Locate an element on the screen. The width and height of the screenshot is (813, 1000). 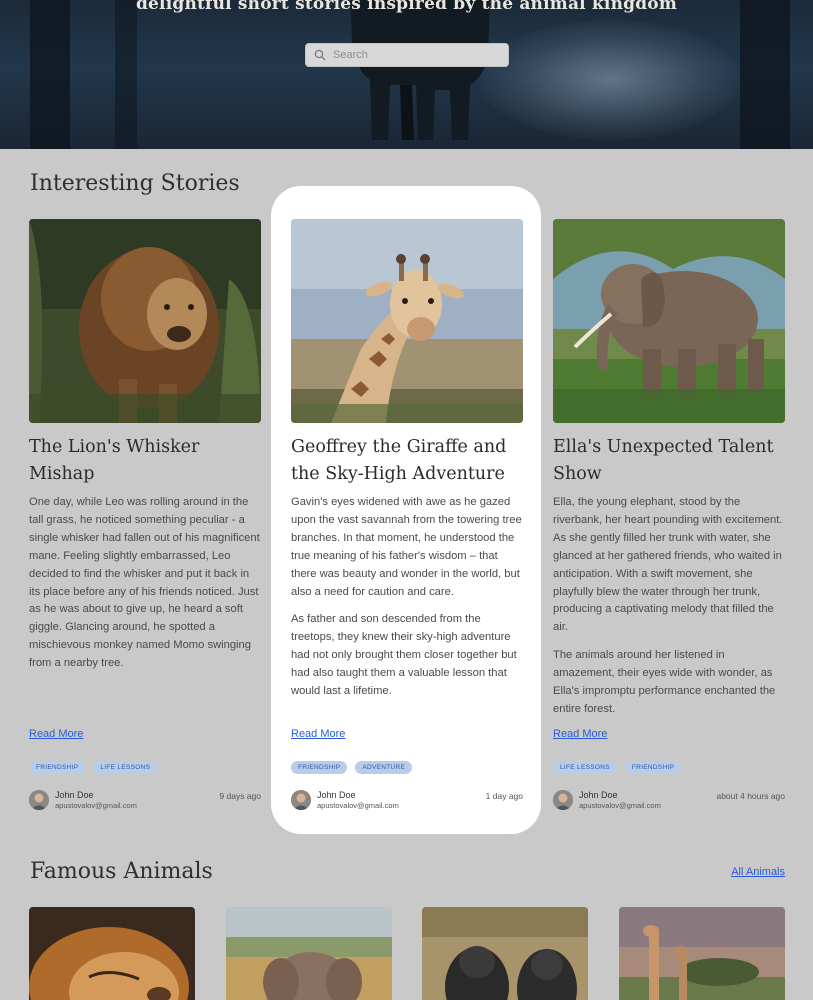
hero-mist is located at coordinates (610, 80).